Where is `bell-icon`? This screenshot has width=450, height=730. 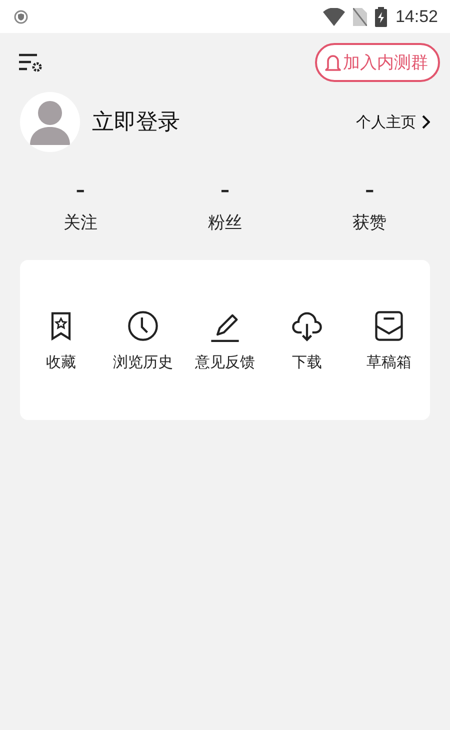
bell-icon is located at coordinates (333, 62).